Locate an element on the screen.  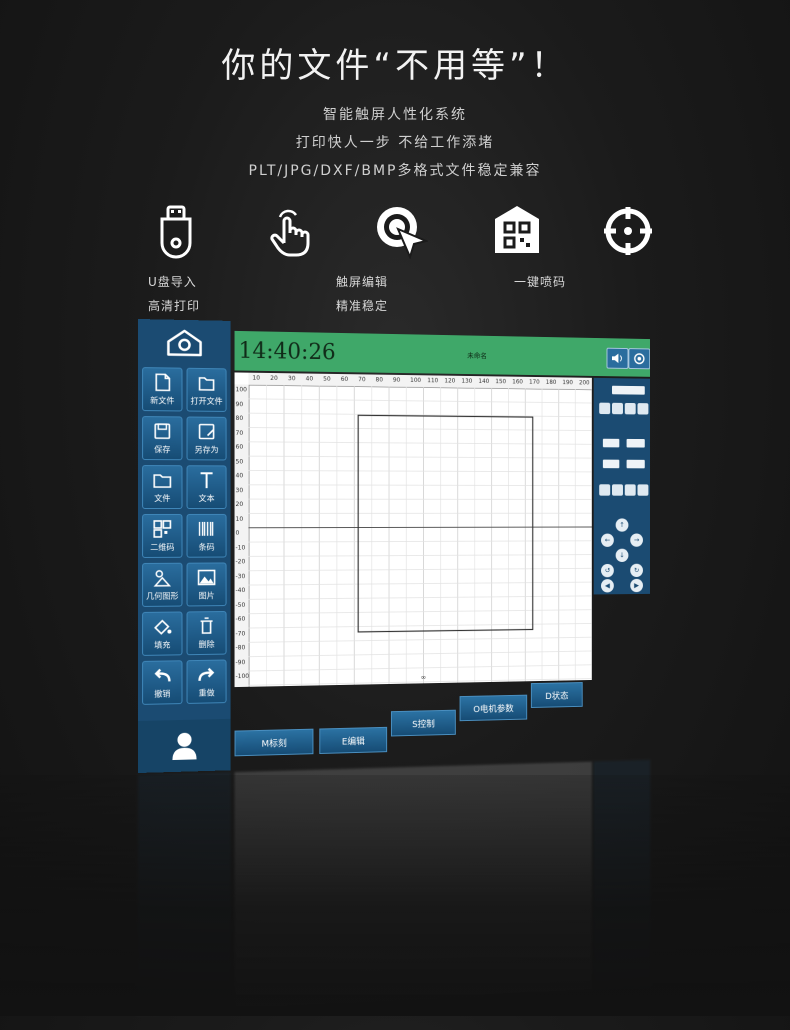
arrow-right-icon: → is located at coordinates (636, 540).